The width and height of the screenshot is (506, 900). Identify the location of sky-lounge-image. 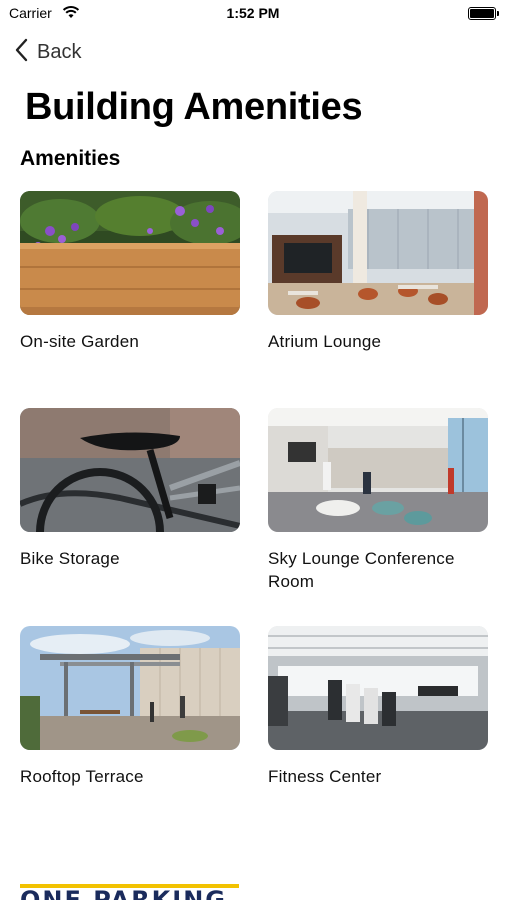
(378, 470).